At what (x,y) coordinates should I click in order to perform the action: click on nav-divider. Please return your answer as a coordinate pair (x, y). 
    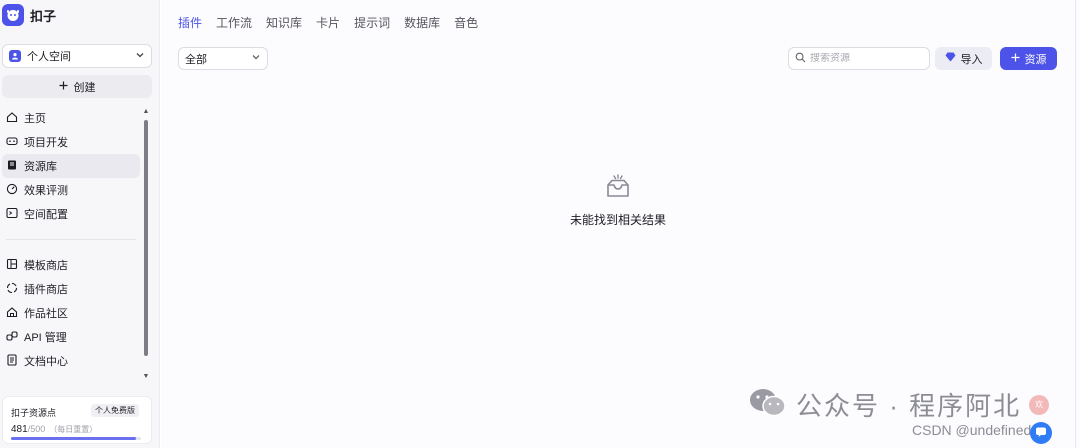
    Looking at the image, I should click on (71, 239).